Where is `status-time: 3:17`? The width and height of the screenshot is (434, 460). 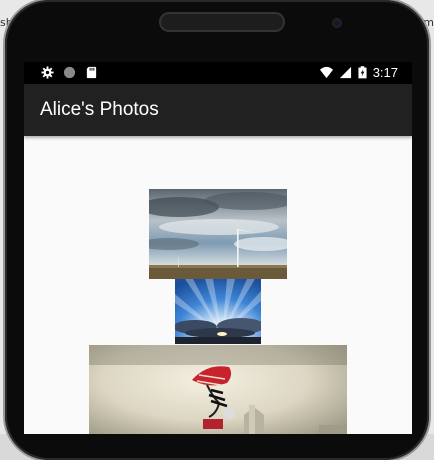
status-time: 3:17 is located at coordinates (385, 72).